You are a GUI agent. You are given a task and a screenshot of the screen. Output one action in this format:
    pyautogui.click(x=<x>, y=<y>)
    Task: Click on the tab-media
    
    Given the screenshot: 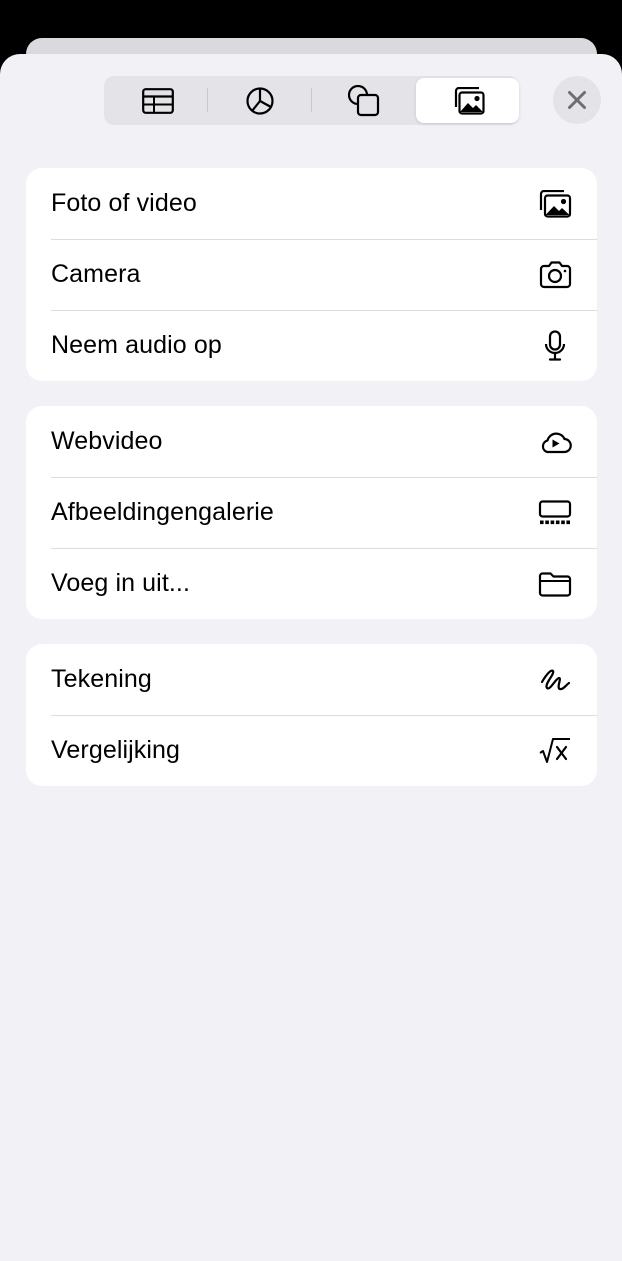 What is the action you would take?
    pyautogui.click(x=467, y=100)
    